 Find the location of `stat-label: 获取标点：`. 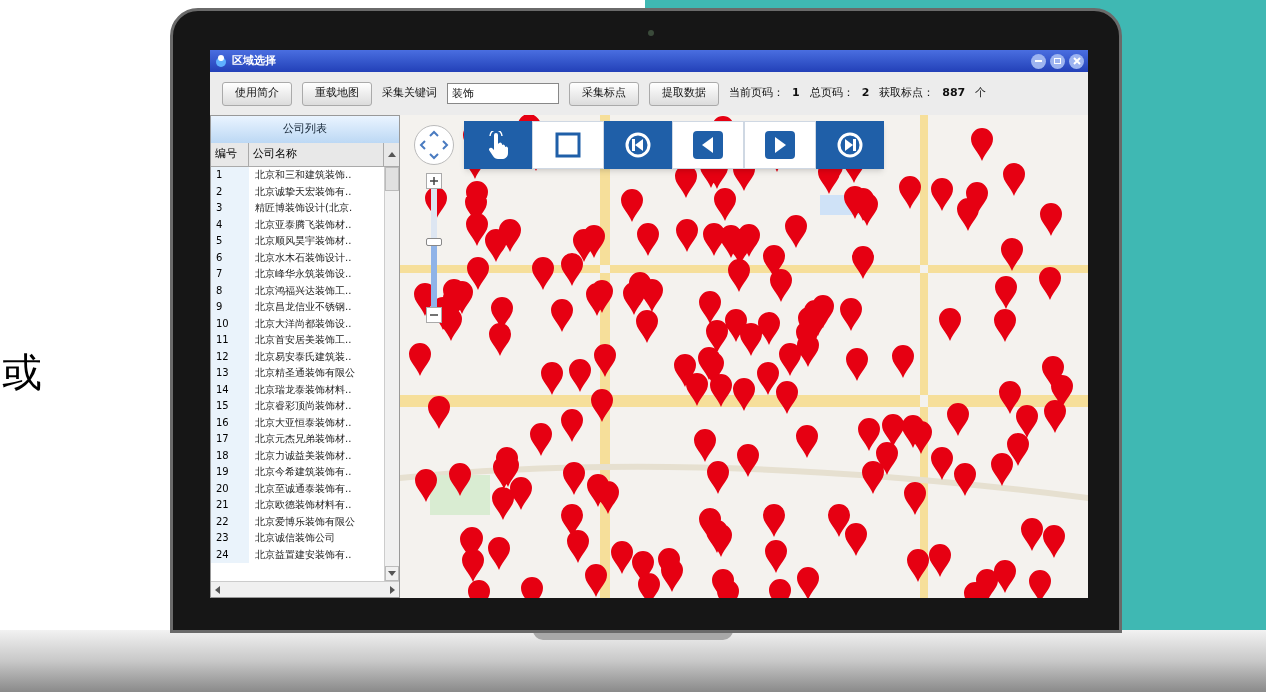

stat-label: 获取标点： is located at coordinates (907, 93).